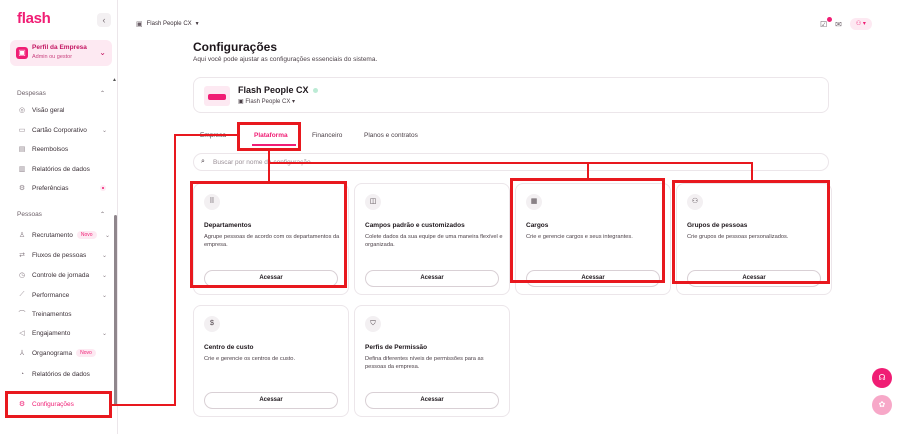  I want to click on sidebar-scrollbar, so click(115, 310).